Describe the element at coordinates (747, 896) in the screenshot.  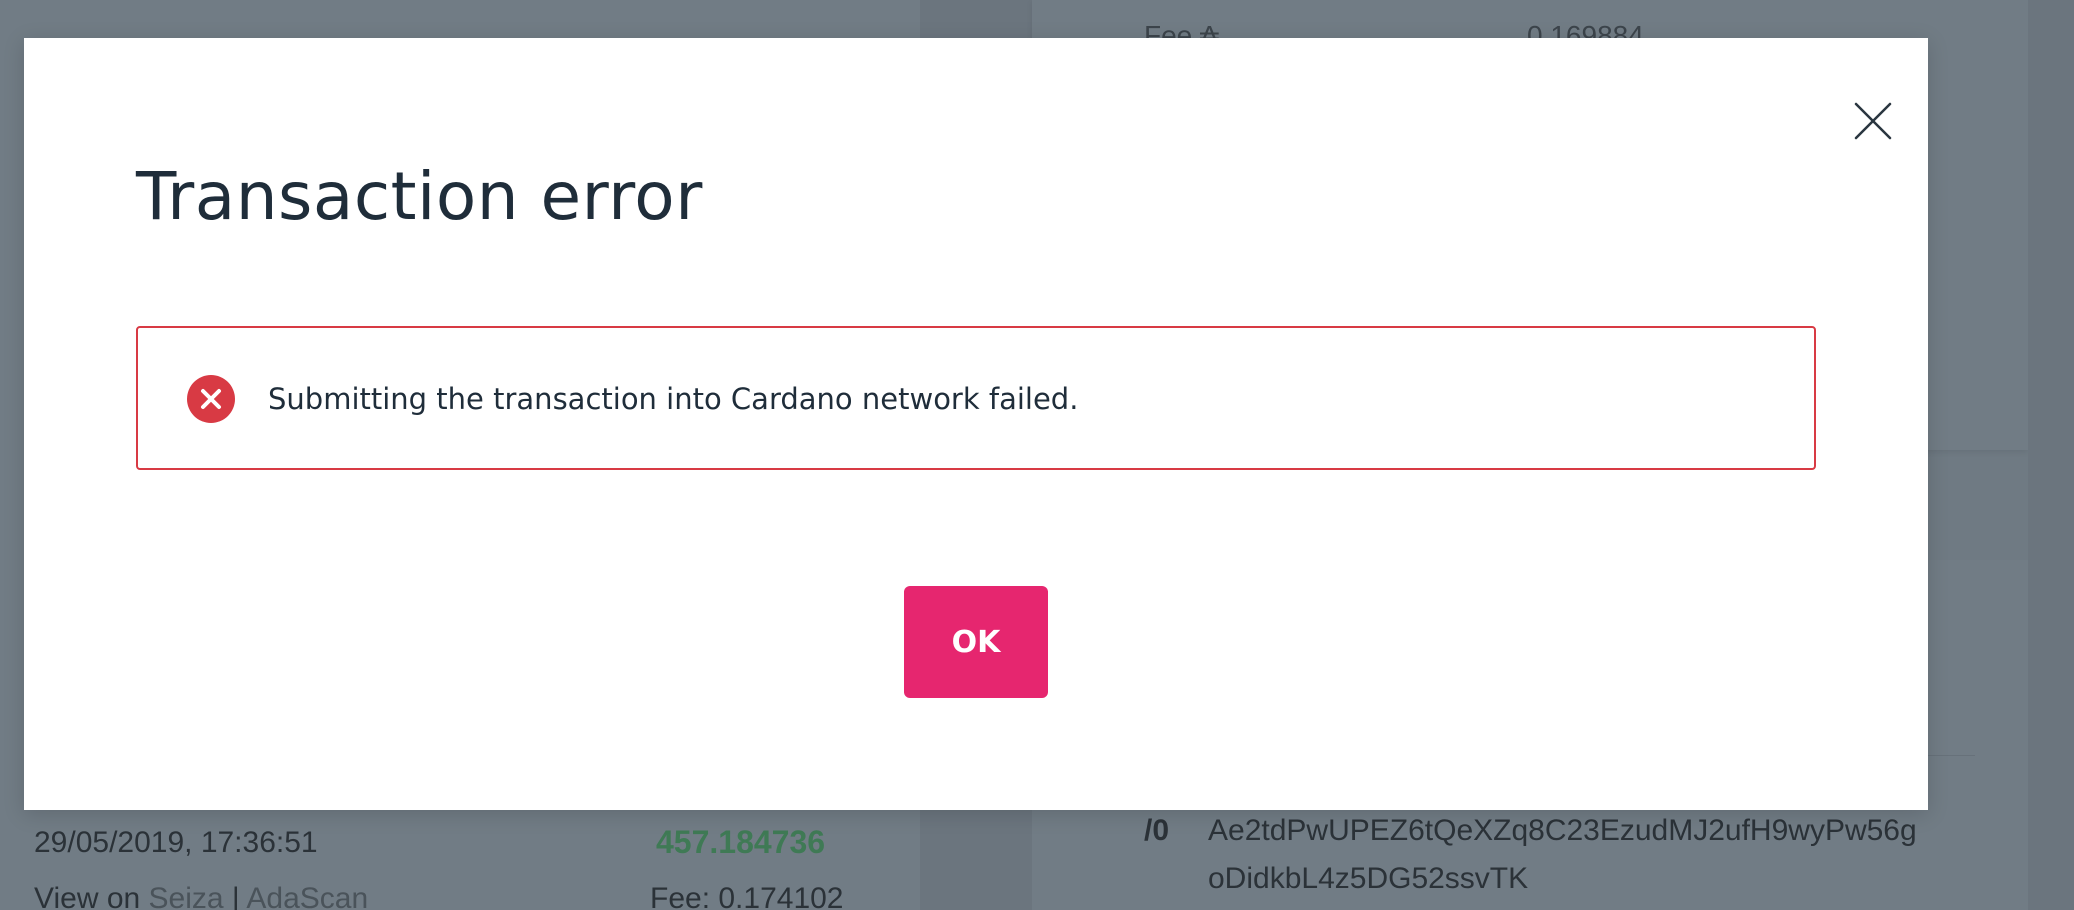
I see `transaction-fee: Fee: 0.174102` at that location.